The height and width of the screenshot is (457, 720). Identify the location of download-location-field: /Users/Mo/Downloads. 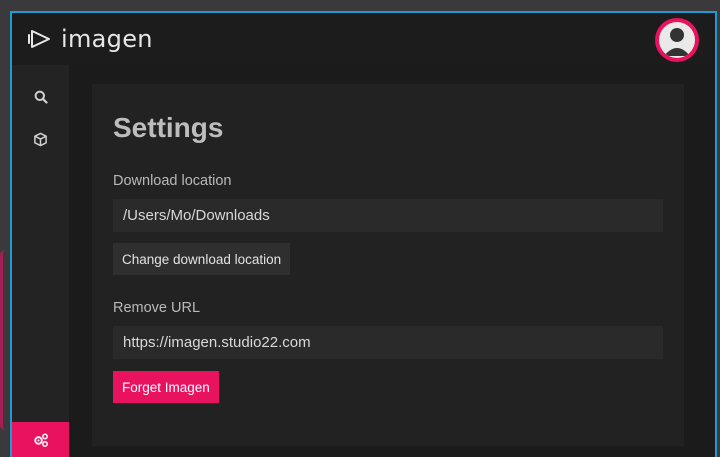
(388, 215).